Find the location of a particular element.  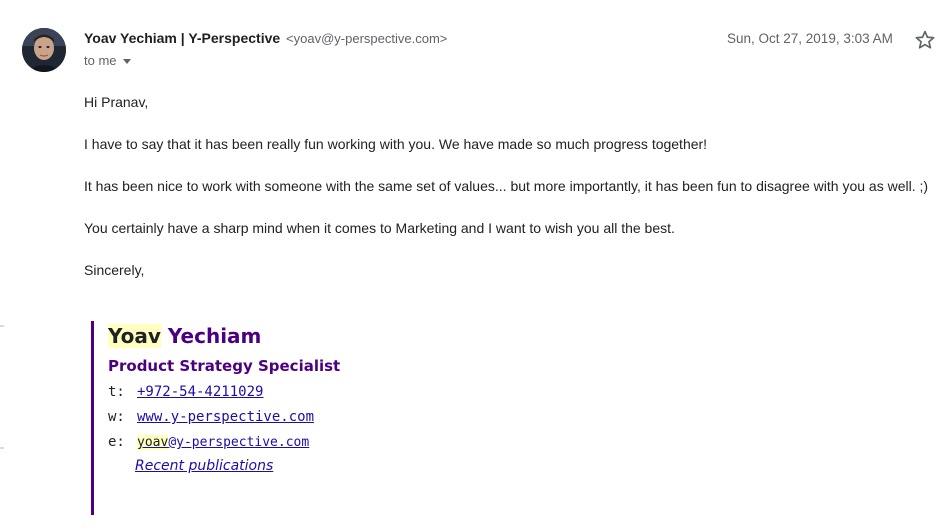

phone-link: +972-54-4211029 is located at coordinates (200, 392).